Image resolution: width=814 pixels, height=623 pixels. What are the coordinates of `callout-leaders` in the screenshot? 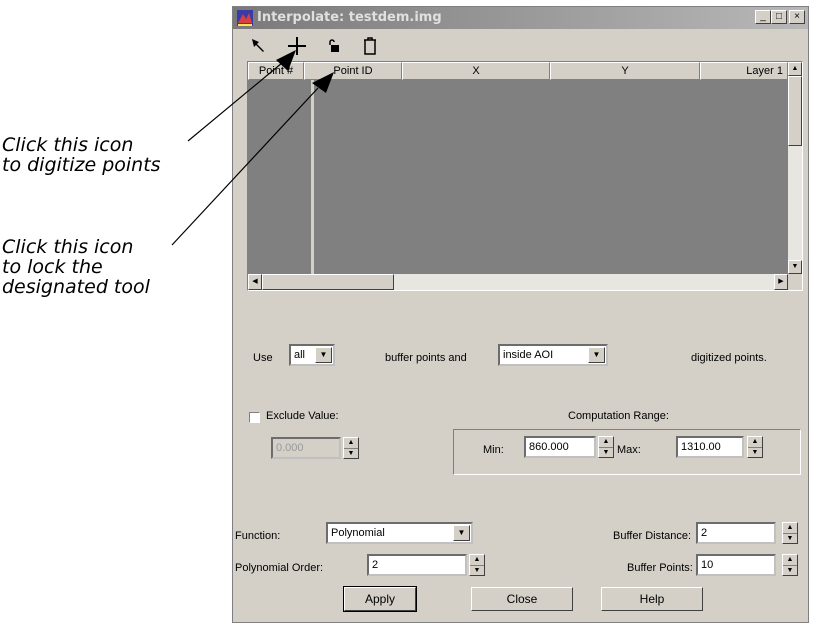 It's located at (252, 148).